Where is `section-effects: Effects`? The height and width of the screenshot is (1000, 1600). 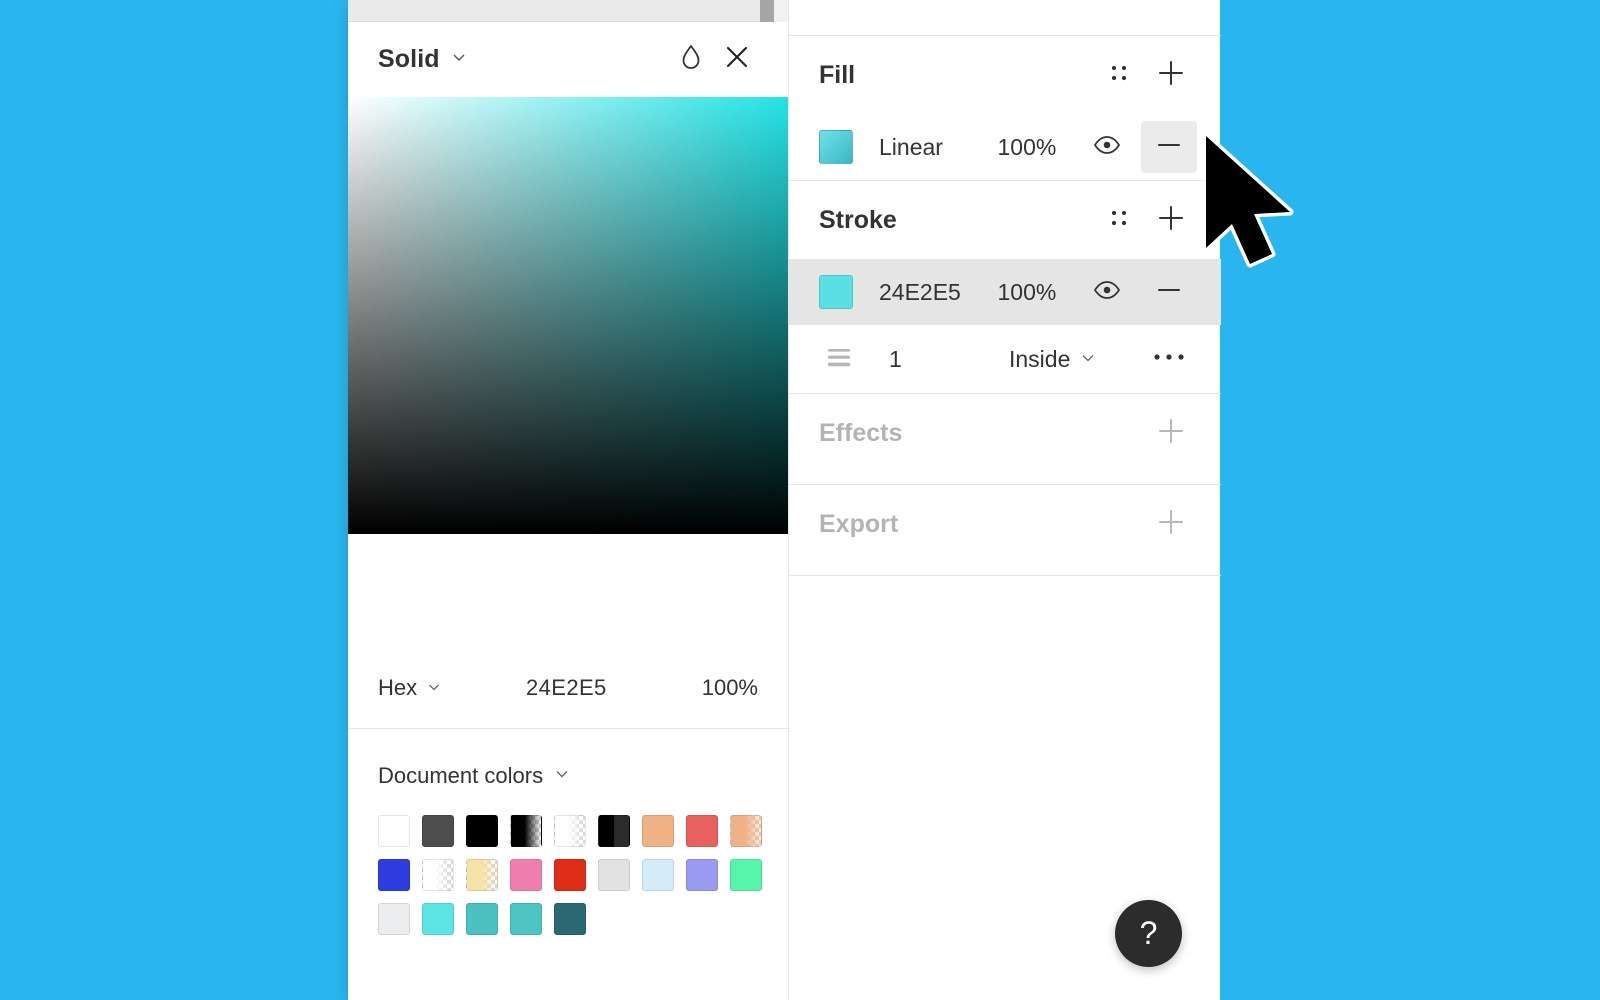 section-effects: Effects is located at coordinates (1005, 439).